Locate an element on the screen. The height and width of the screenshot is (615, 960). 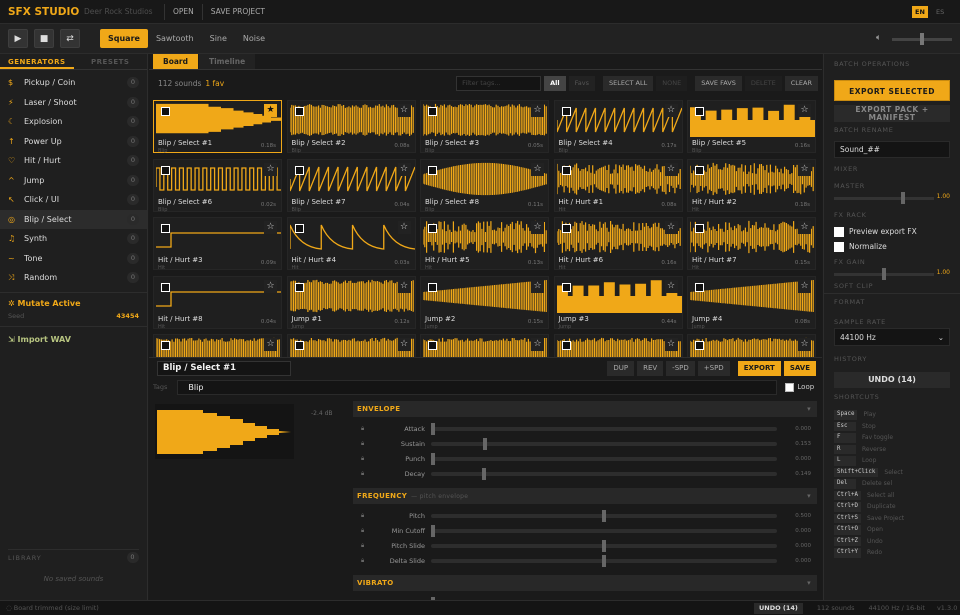
export-pack-button: EXPORT PACK + MANIFEST is located at coordinates (892, 113).